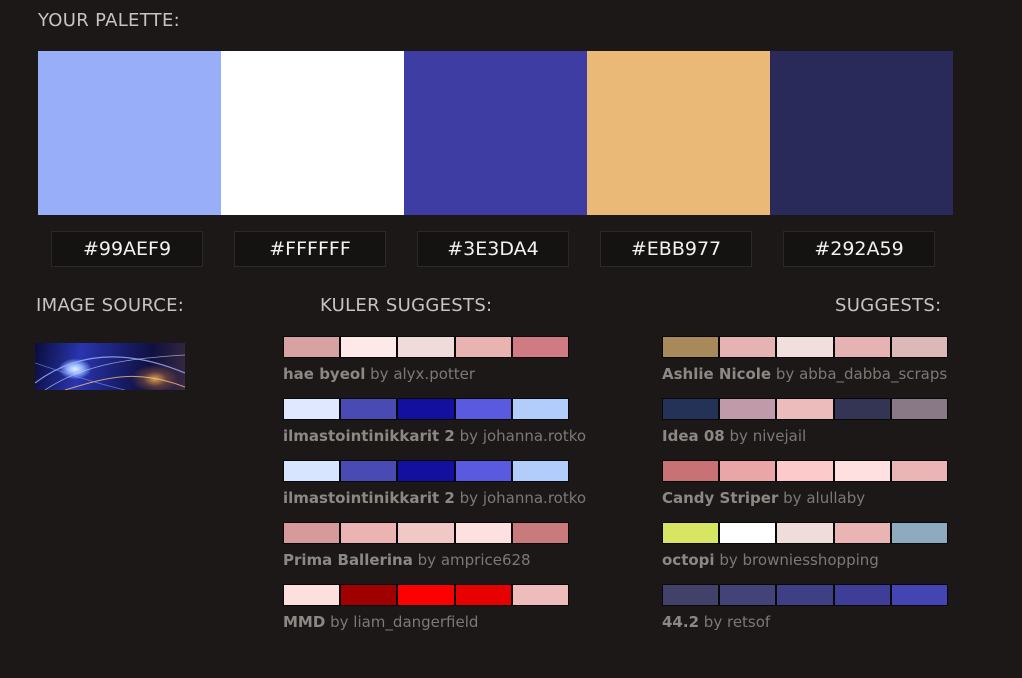 The image size is (1022, 678). I want to click on hex-code-field: #292A59, so click(859, 249).